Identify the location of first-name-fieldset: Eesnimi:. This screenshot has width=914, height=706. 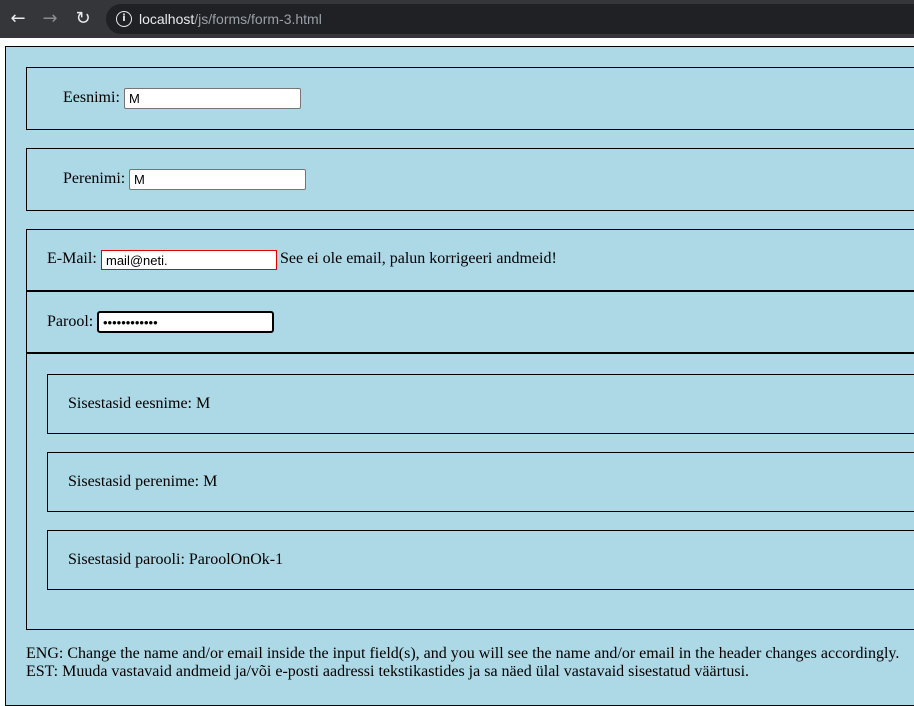
(470, 98).